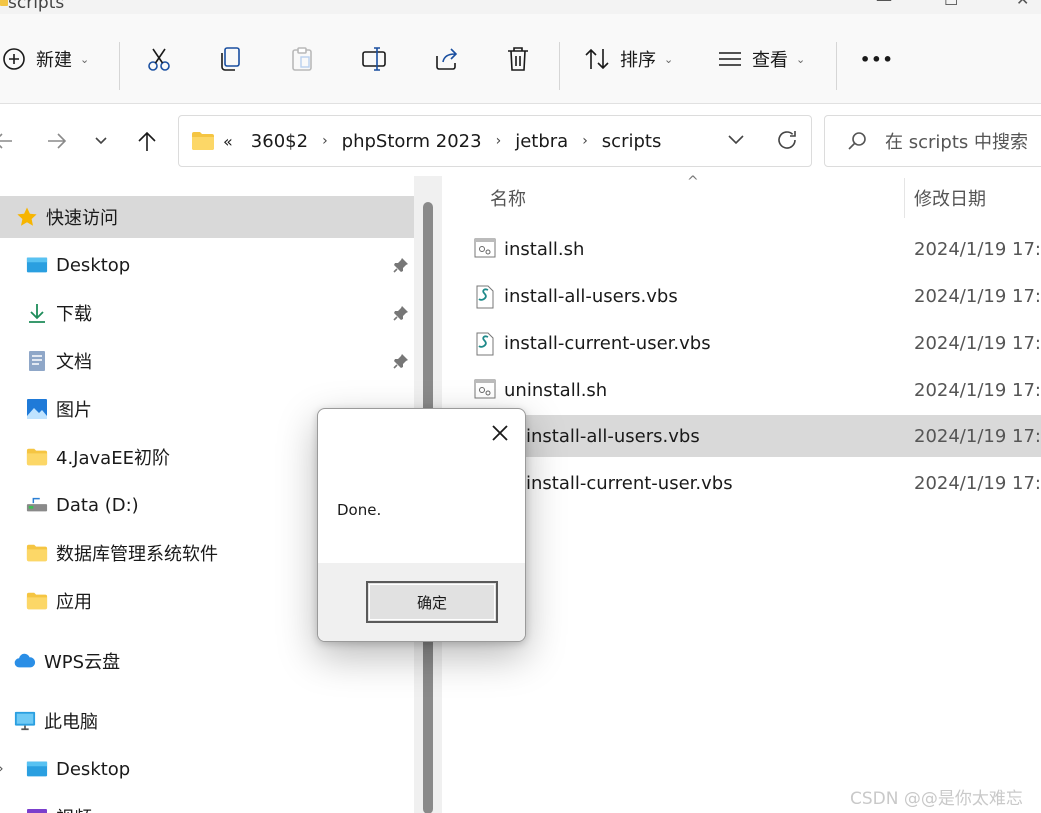 The height and width of the screenshot is (813, 1041). I want to click on sidebar-item-videos: 视频, so click(207, 804).